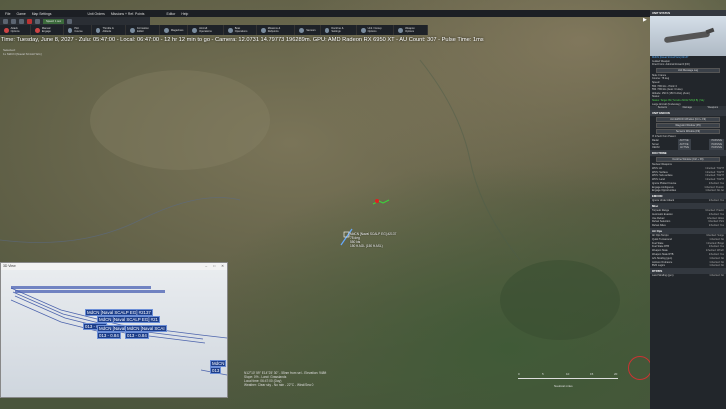 This screenshot has height=409, width=726. Describe the element at coordinates (659, 266) in the screenshot. I see `doctrine-row-label: BVR Logics` at that location.